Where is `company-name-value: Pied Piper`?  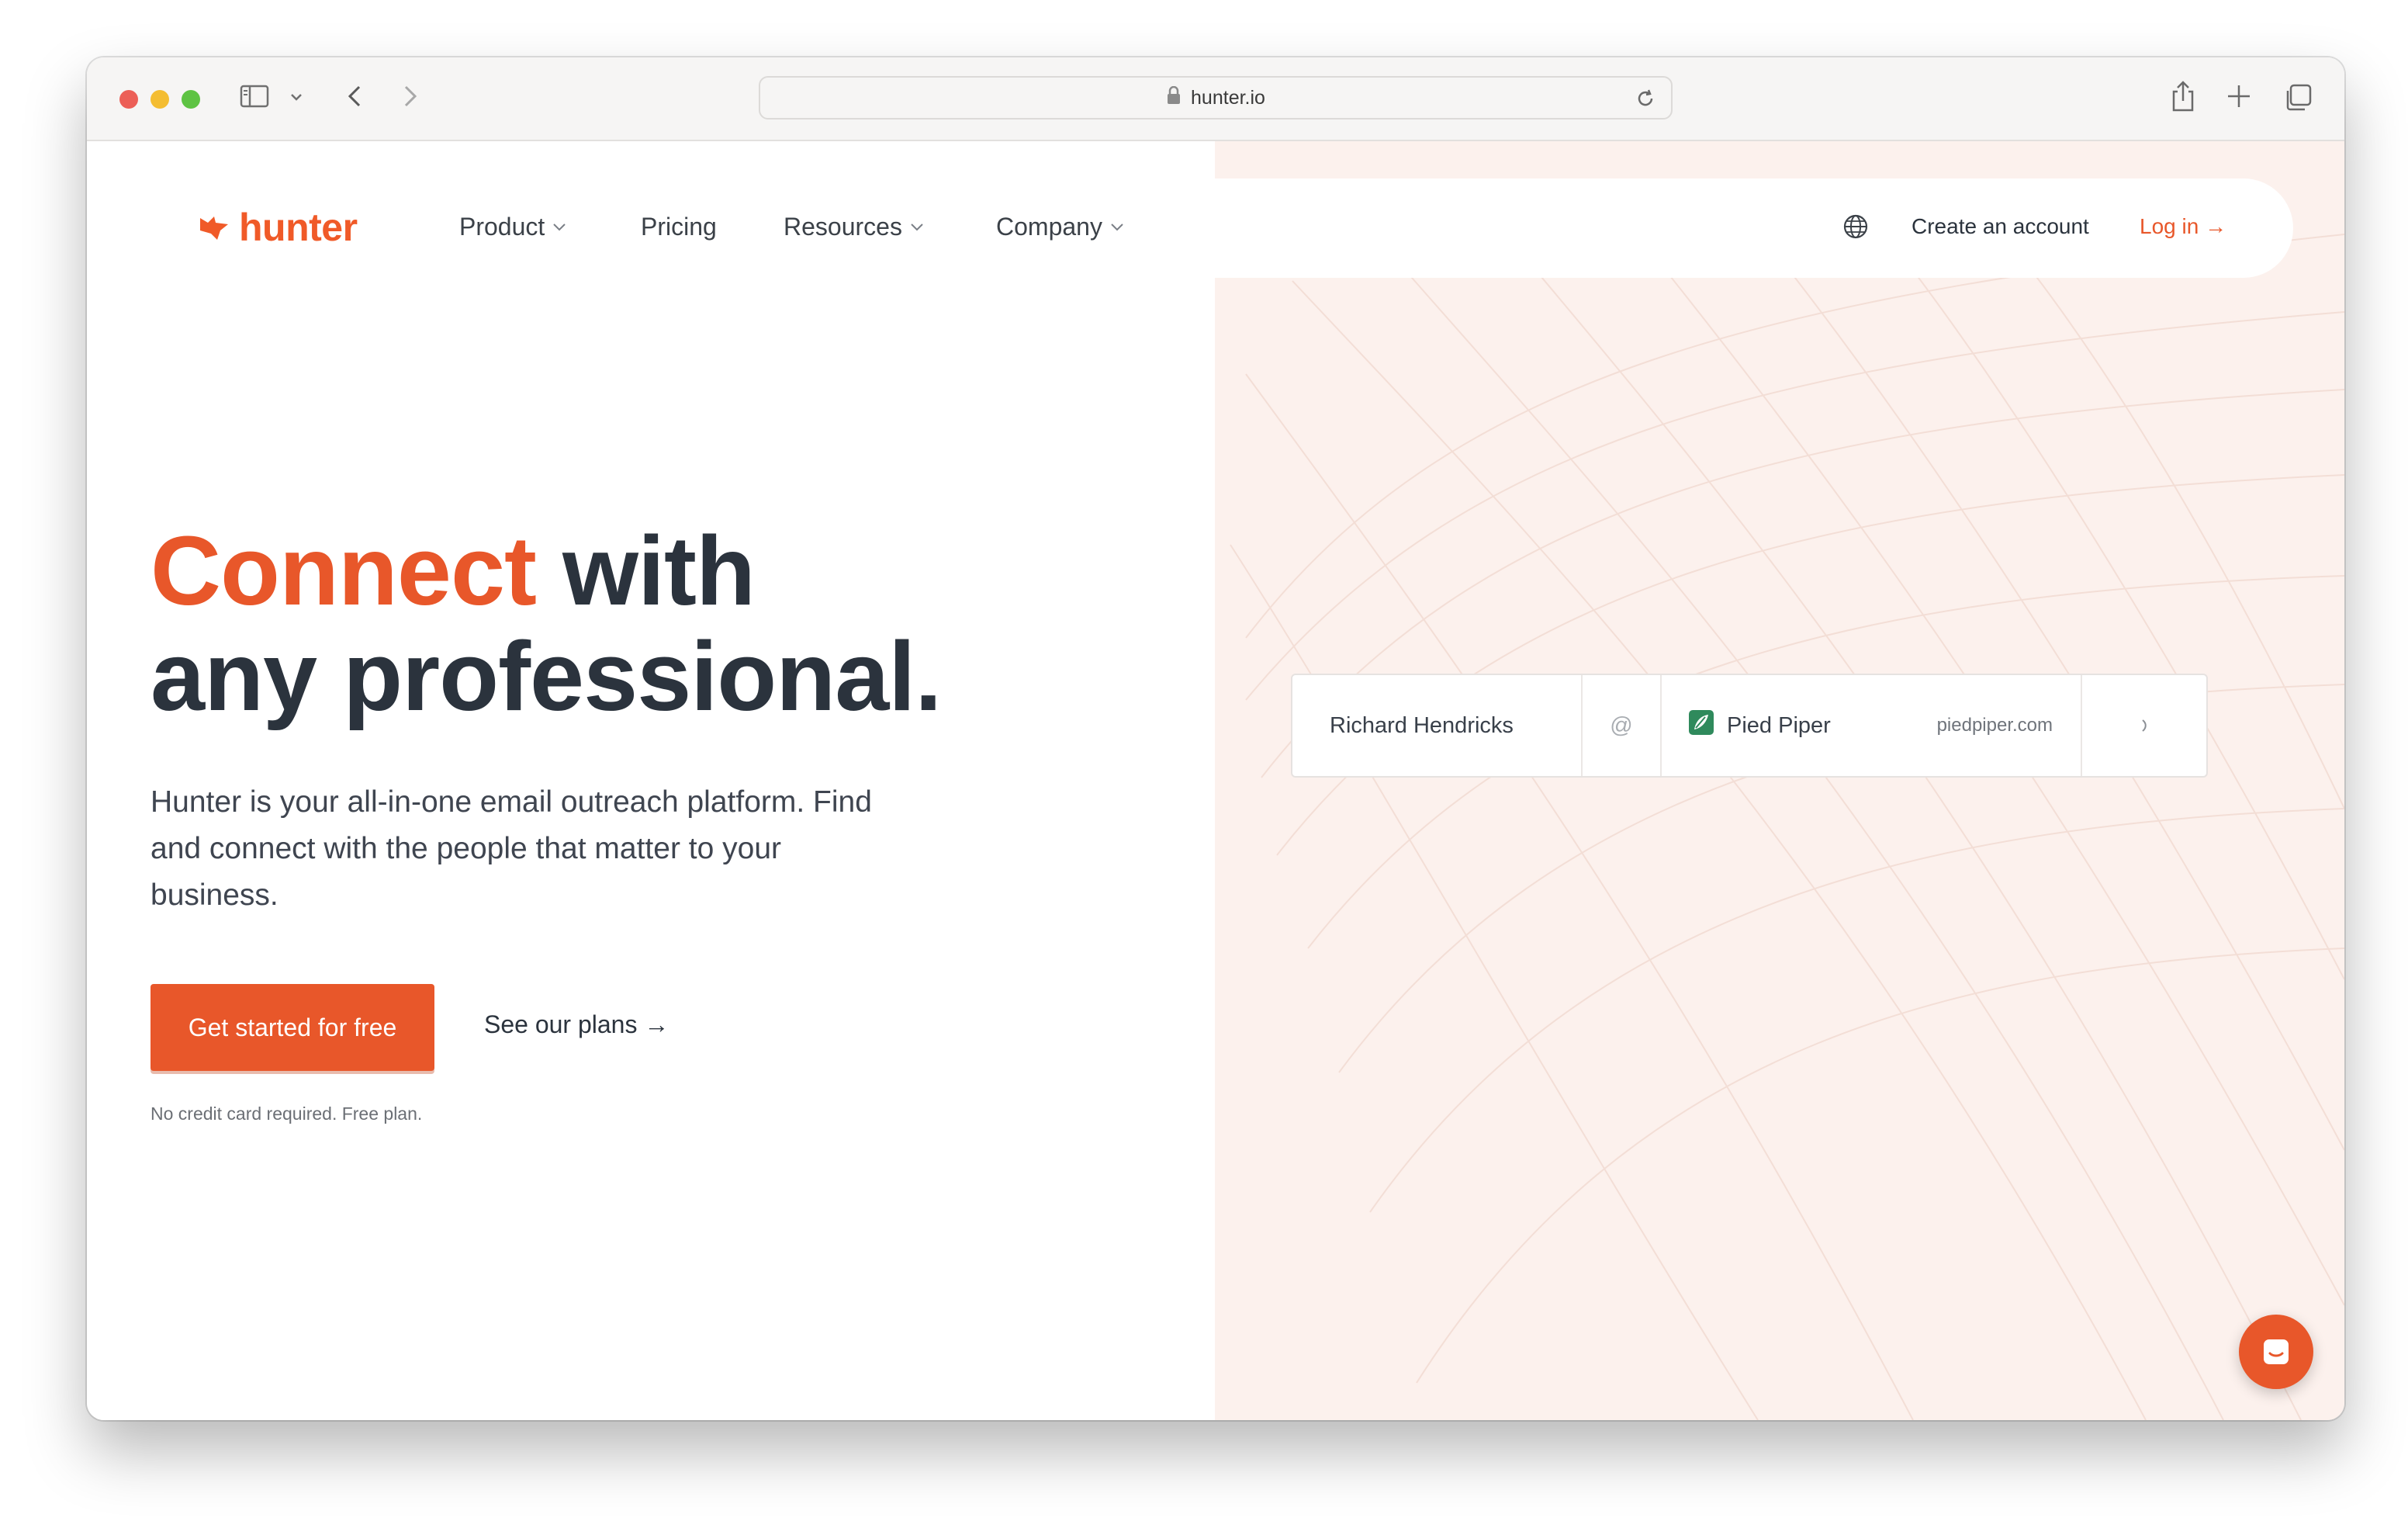
company-name-value: Pied Piper is located at coordinates (1779, 725).